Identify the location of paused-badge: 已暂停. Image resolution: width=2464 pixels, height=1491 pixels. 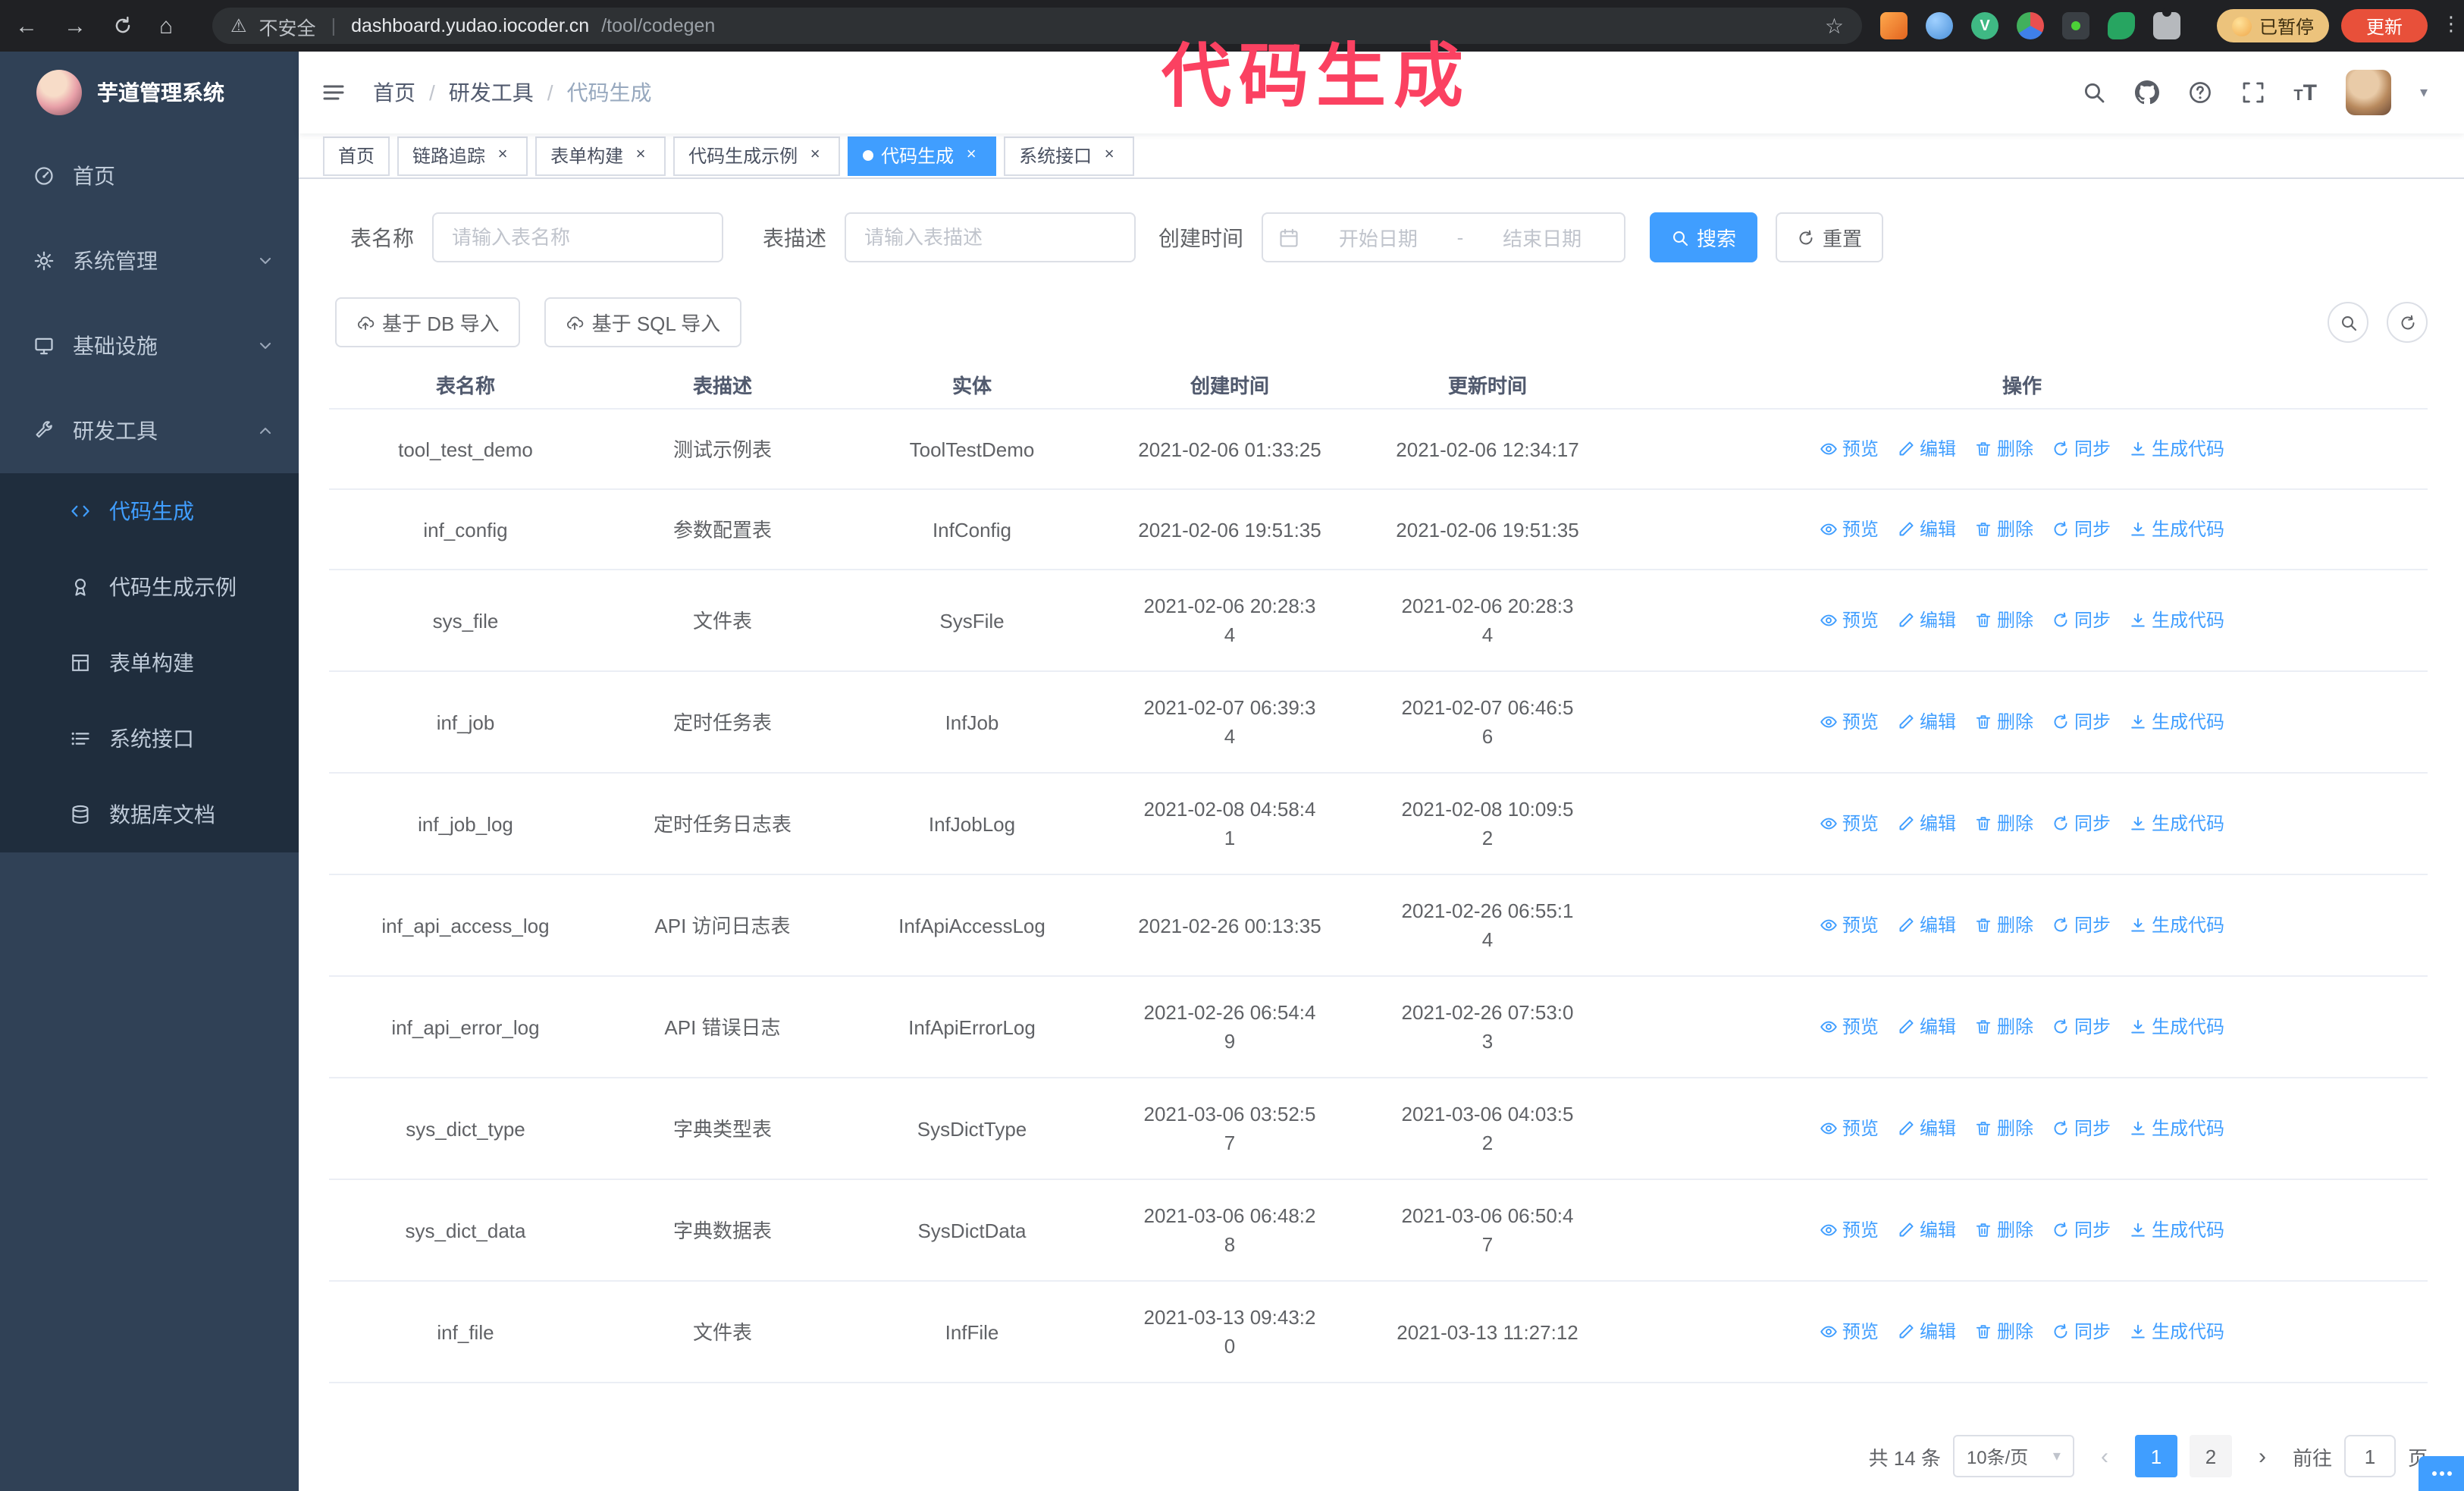
(2273, 25).